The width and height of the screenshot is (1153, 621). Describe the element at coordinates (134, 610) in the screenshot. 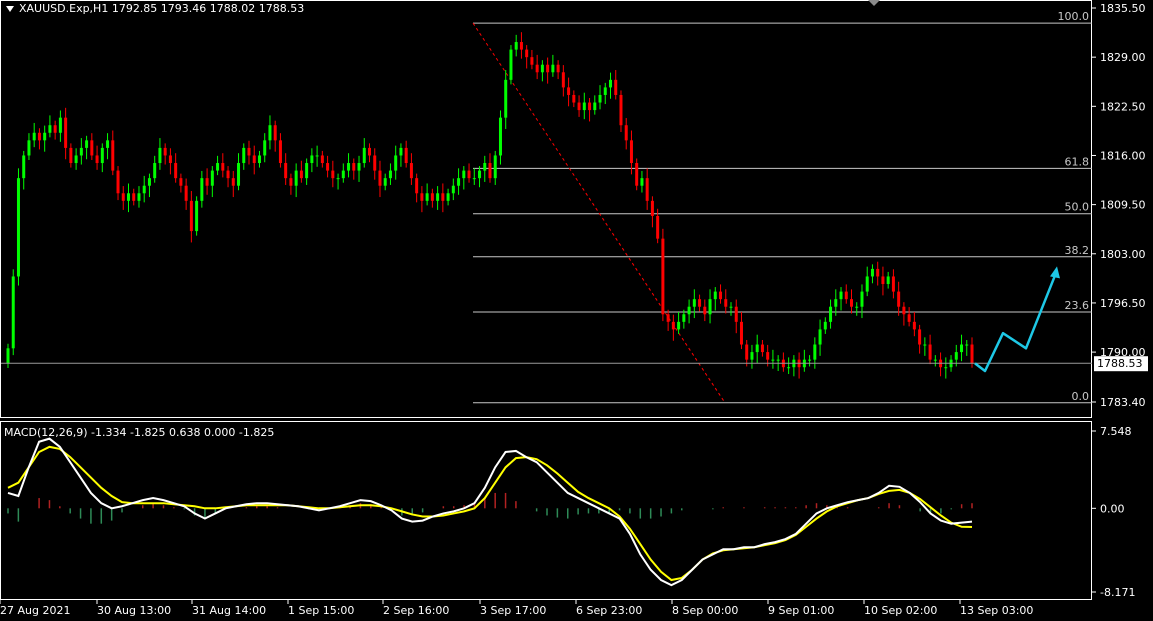

I see `time-tick-label: 30 Aug 13:00` at that location.